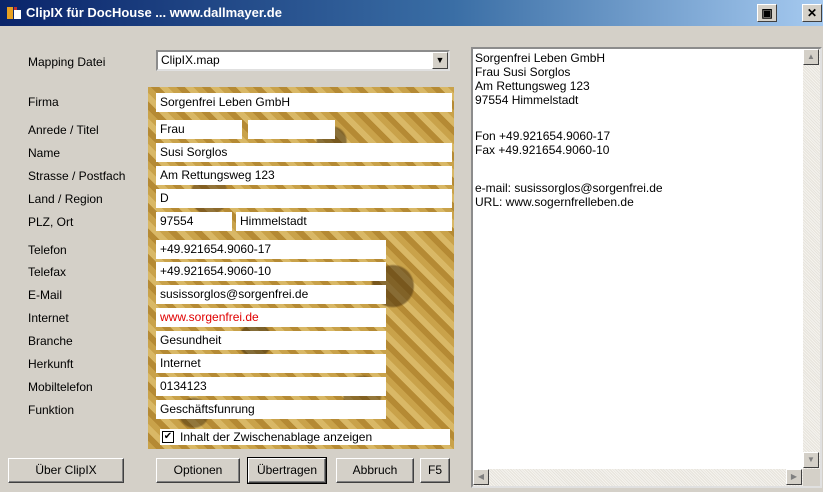 The image size is (823, 492). Describe the element at coordinates (304, 102) in the screenshot. I see `firma-field: Sorgenfrei Leben GmbH` at that location.